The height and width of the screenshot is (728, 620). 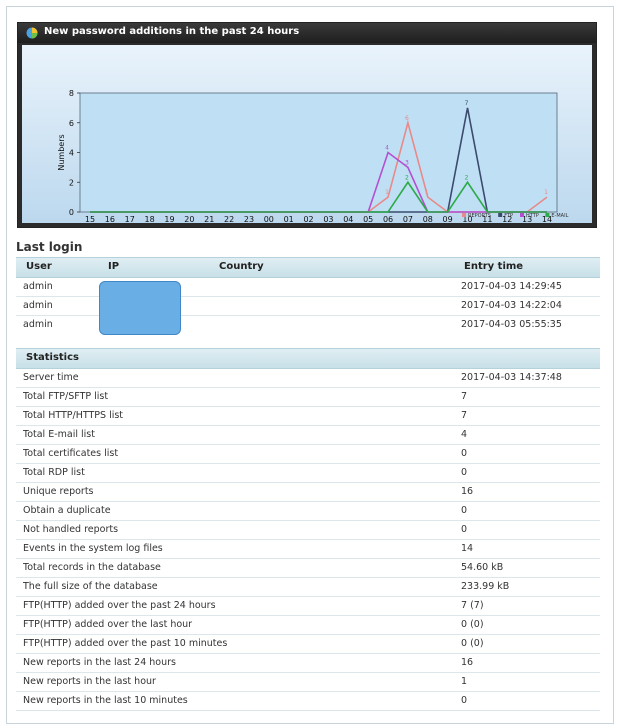 What do you see at coordinates (479, 216) in the screenshot?
I see `legend-label: REPORTS` at bounding box center [479, 216].